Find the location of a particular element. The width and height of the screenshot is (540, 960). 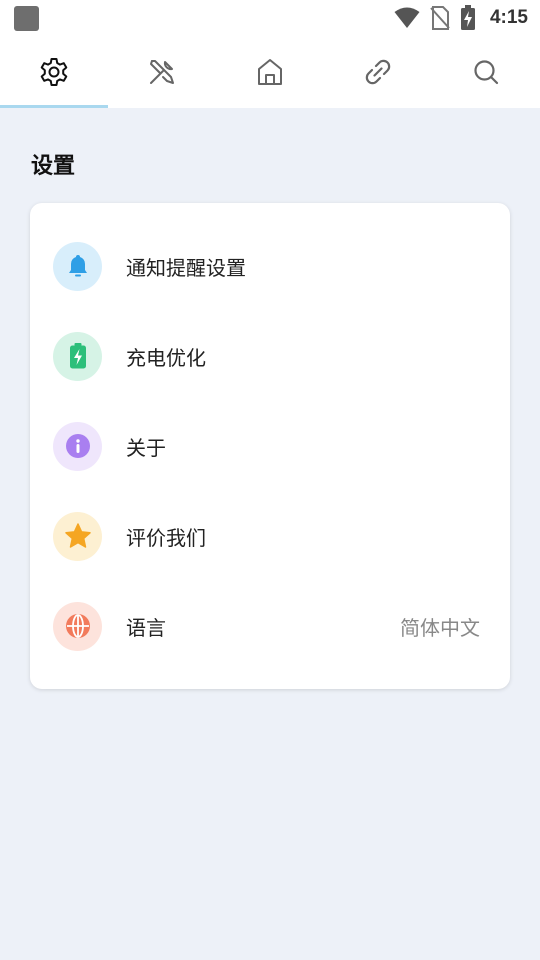

settings-item-label: 评价我们 is located at coordinates (166, 537).